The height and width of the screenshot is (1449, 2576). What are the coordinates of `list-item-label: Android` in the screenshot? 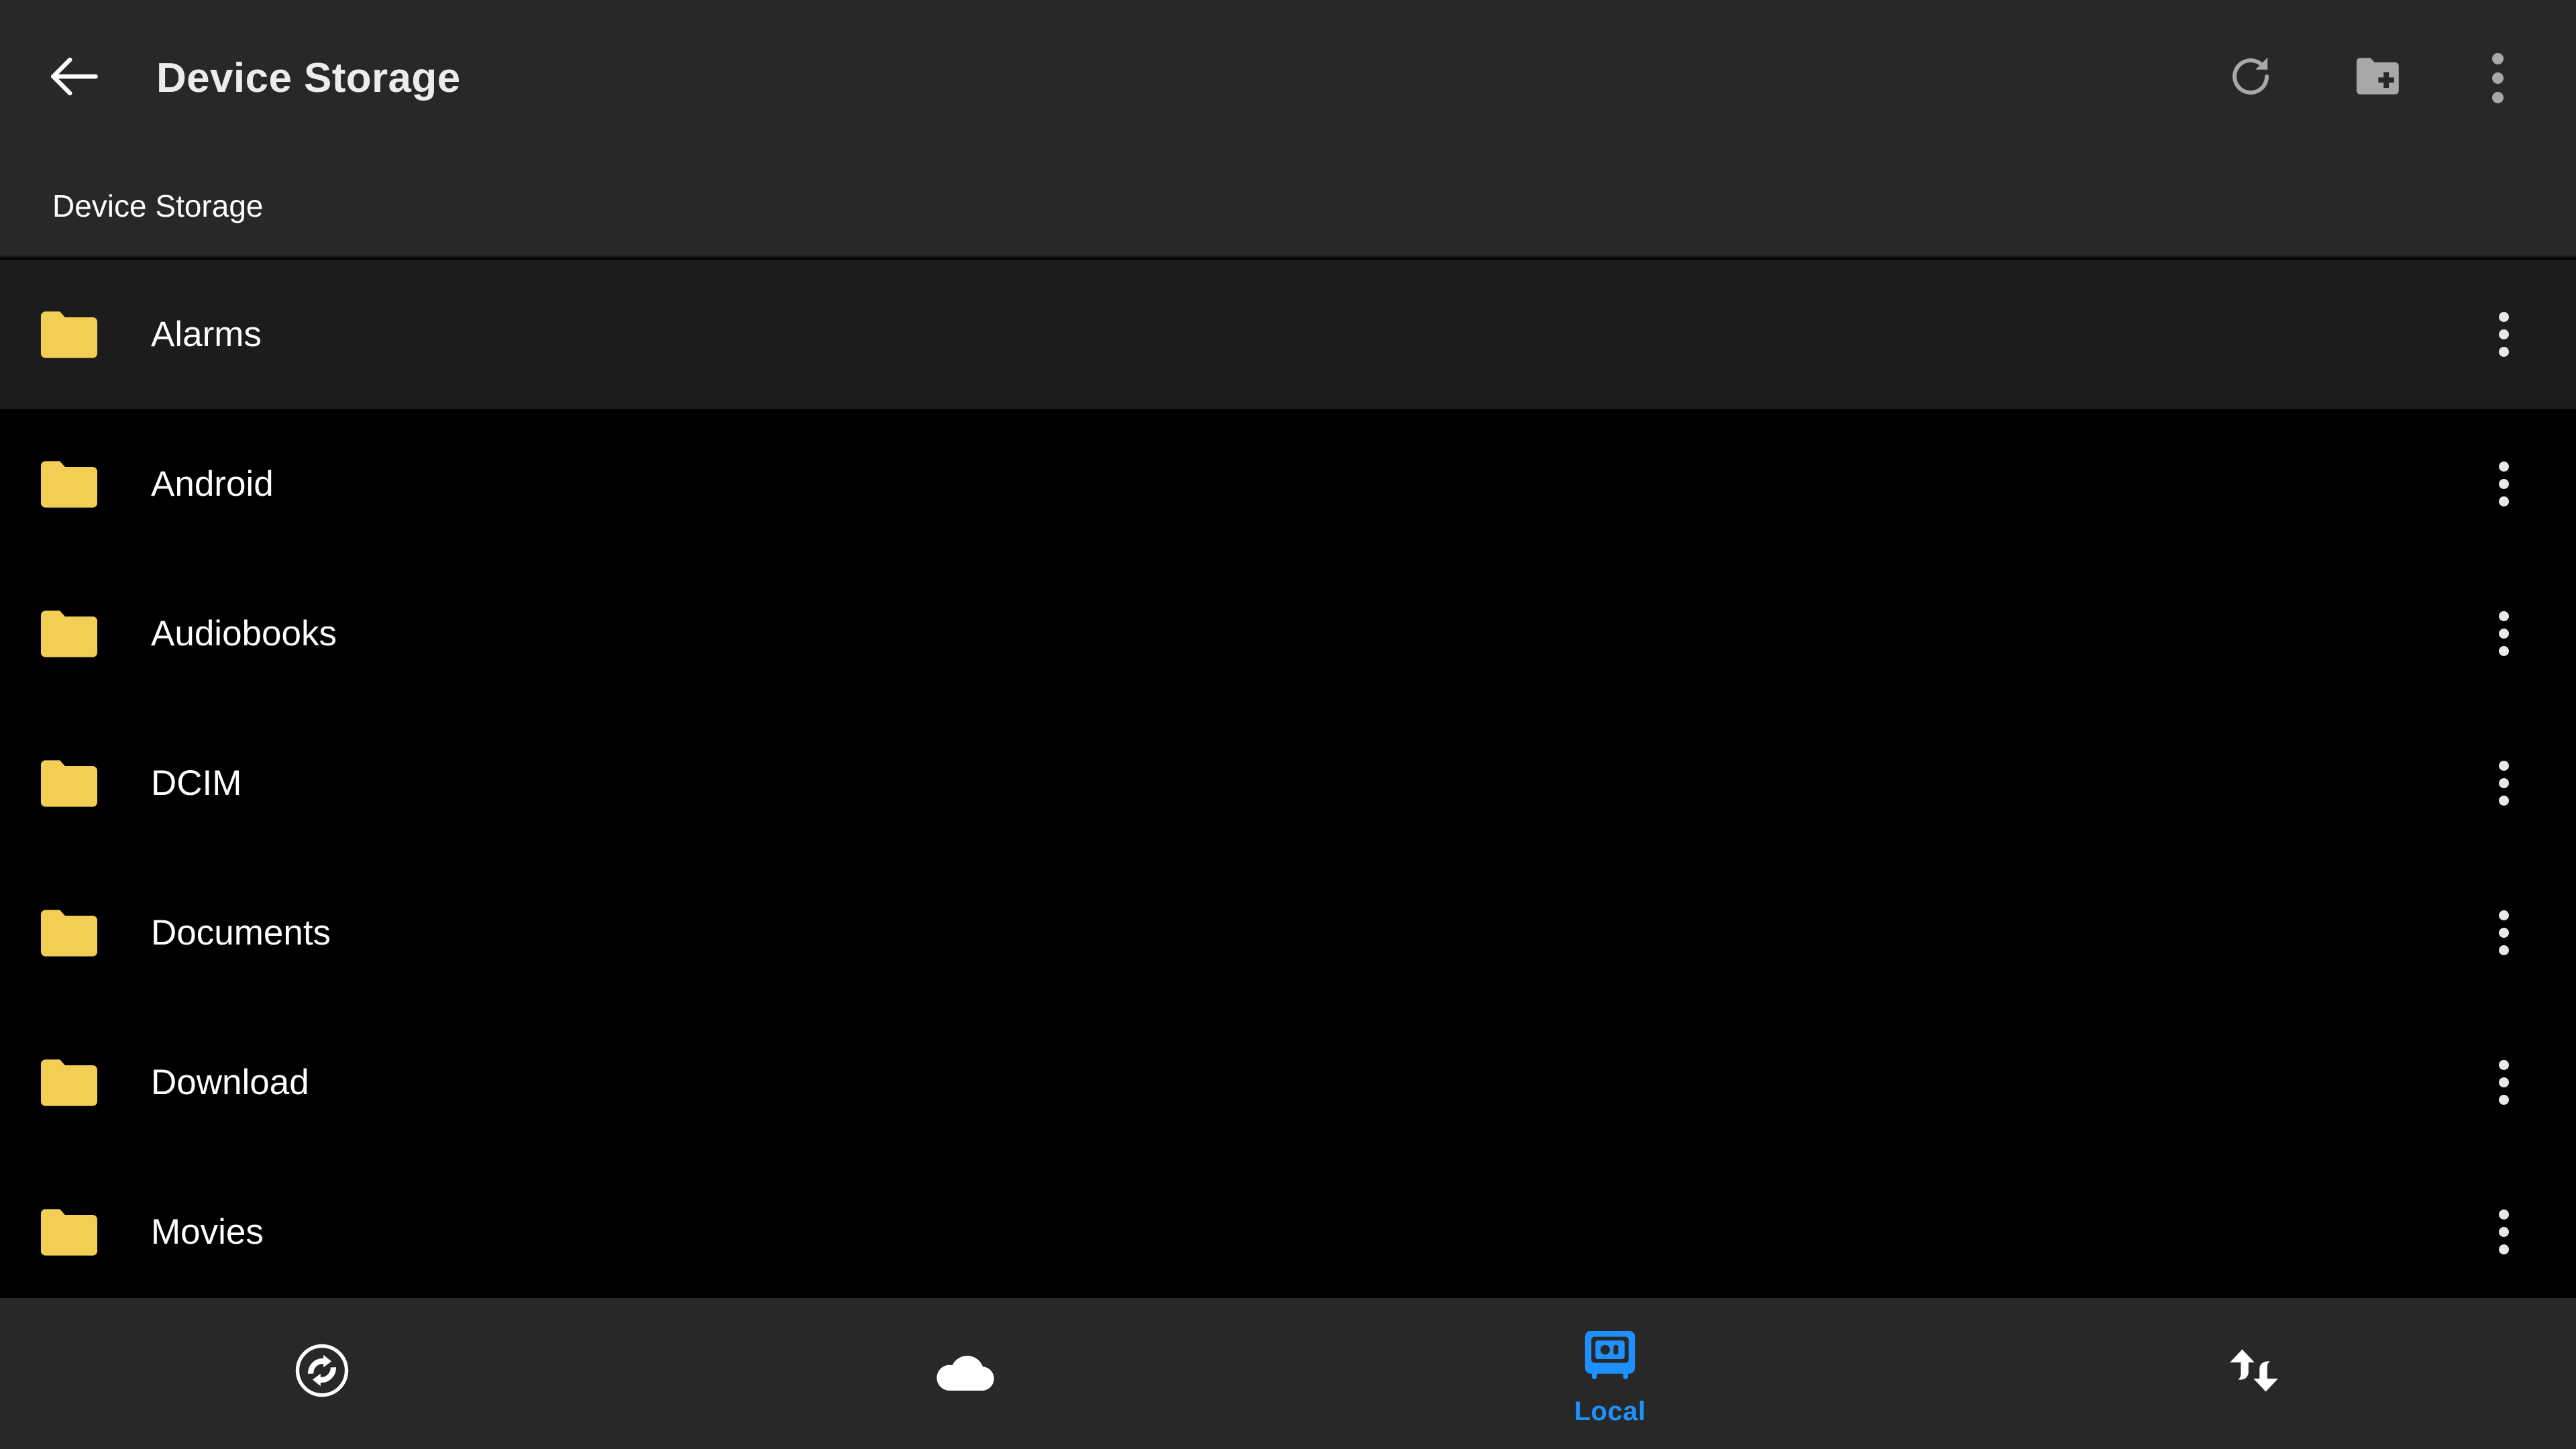 It's located at (212, 484).